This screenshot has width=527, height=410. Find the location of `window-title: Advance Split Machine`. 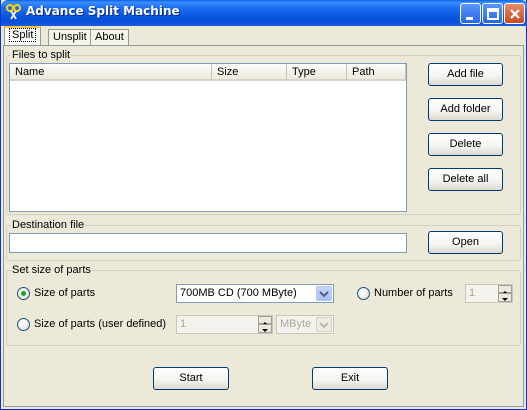

window-title: Advance Split Machine is located at coordinates (103, 11).